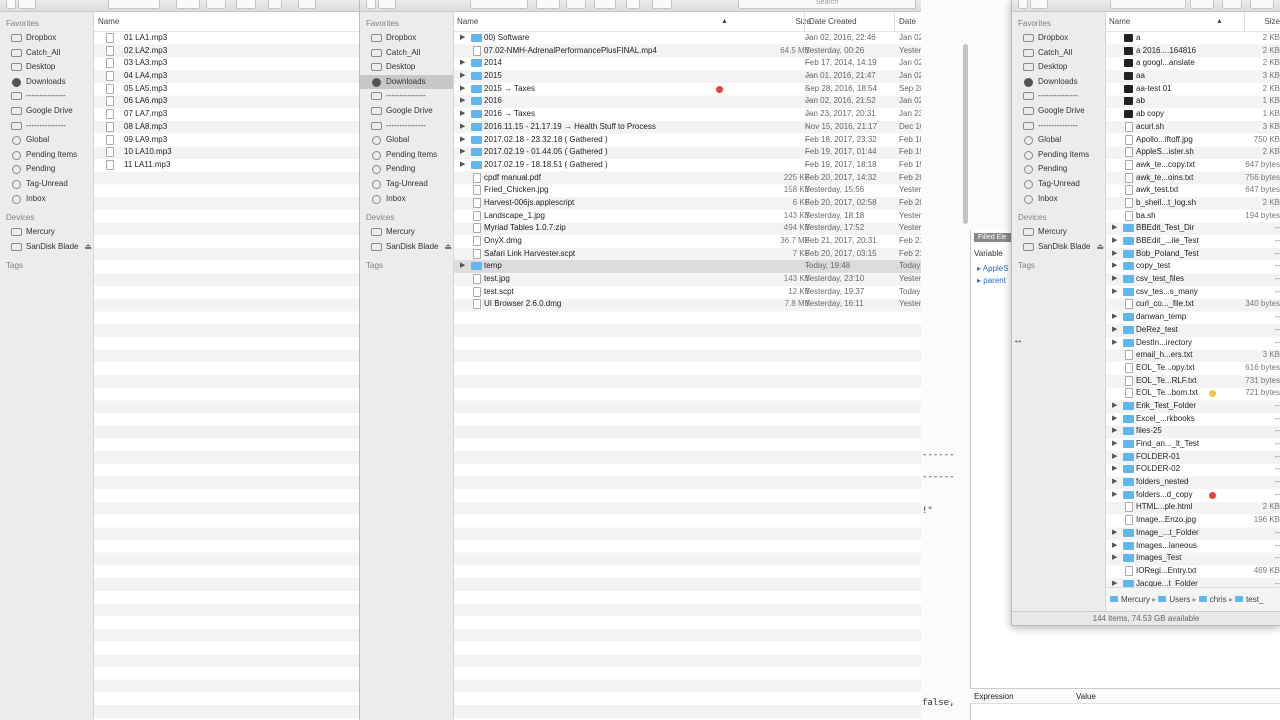  I want to click on sidebar-item-pending-items: Pending Items, so click(406, 155).